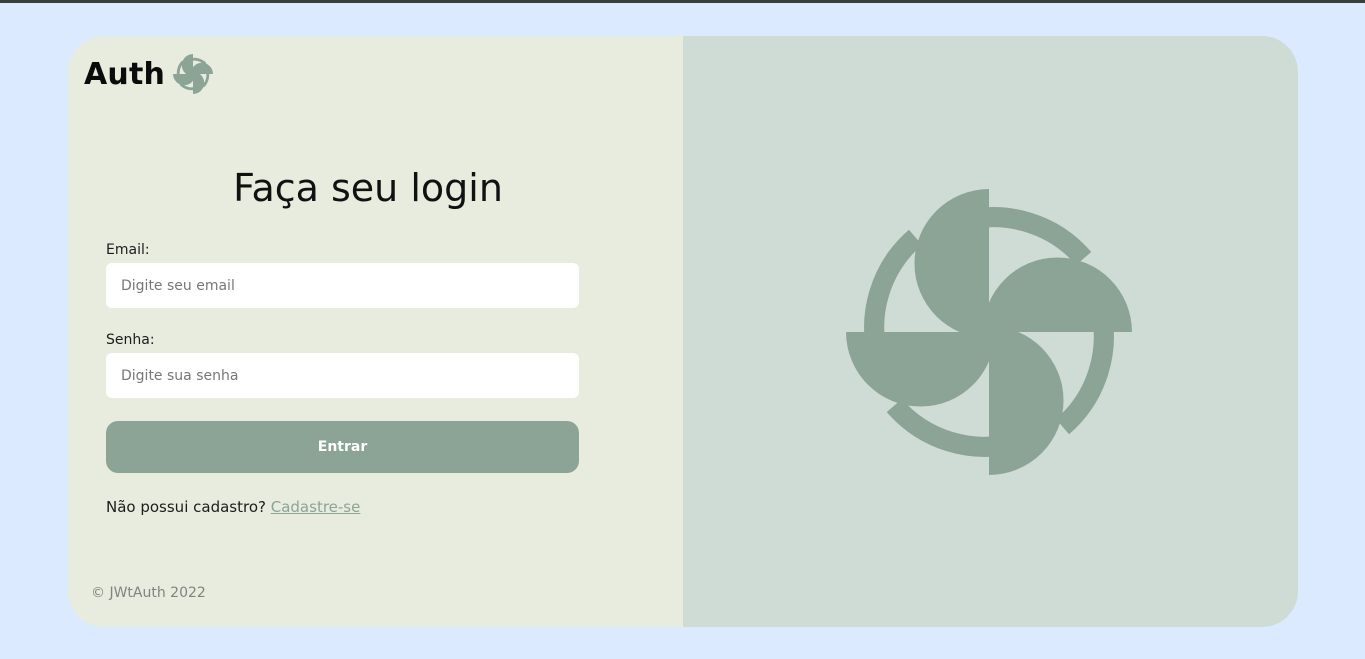 This screenshot has height=659, width=1365. Describe the element at coordinates (125, 74) in the screenshot. I see `brand-name: Auth` at that location.